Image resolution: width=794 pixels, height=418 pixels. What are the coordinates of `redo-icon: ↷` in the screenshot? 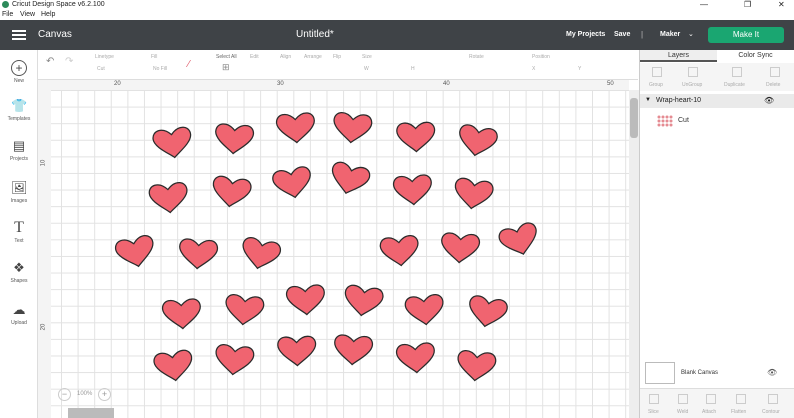 It's located at (69, 61).